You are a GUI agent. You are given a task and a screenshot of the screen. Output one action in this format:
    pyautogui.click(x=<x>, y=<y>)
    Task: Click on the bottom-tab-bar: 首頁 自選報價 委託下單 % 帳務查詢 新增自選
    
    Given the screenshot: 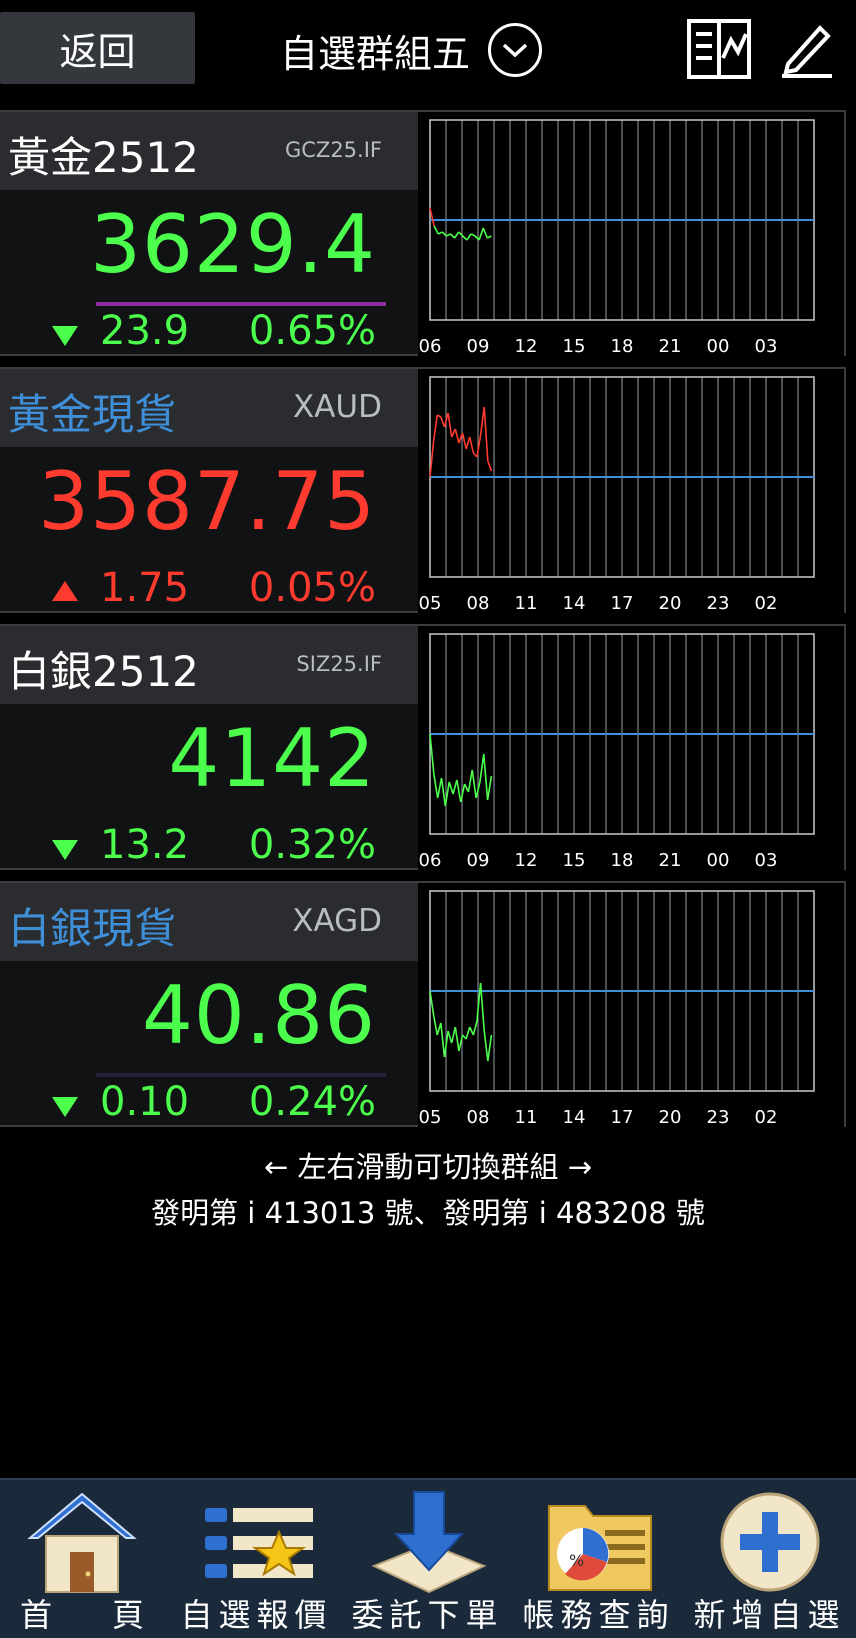 What is the action you would take?
    pyautogui.click(x=428, y=1558)
    